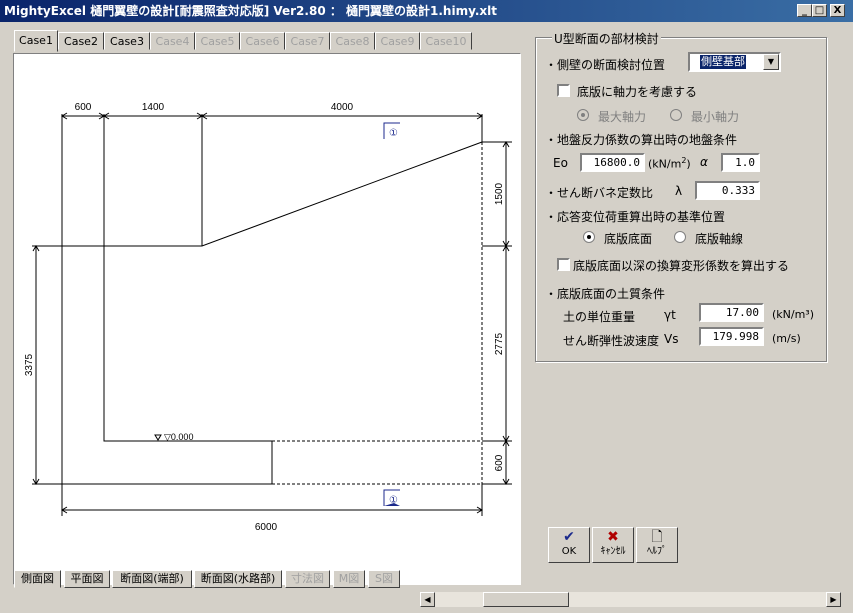  What do you see at coordinates (29, 364) in the screenshot?
I see `dim-3375: 3375` at bounding box center [29, 364].